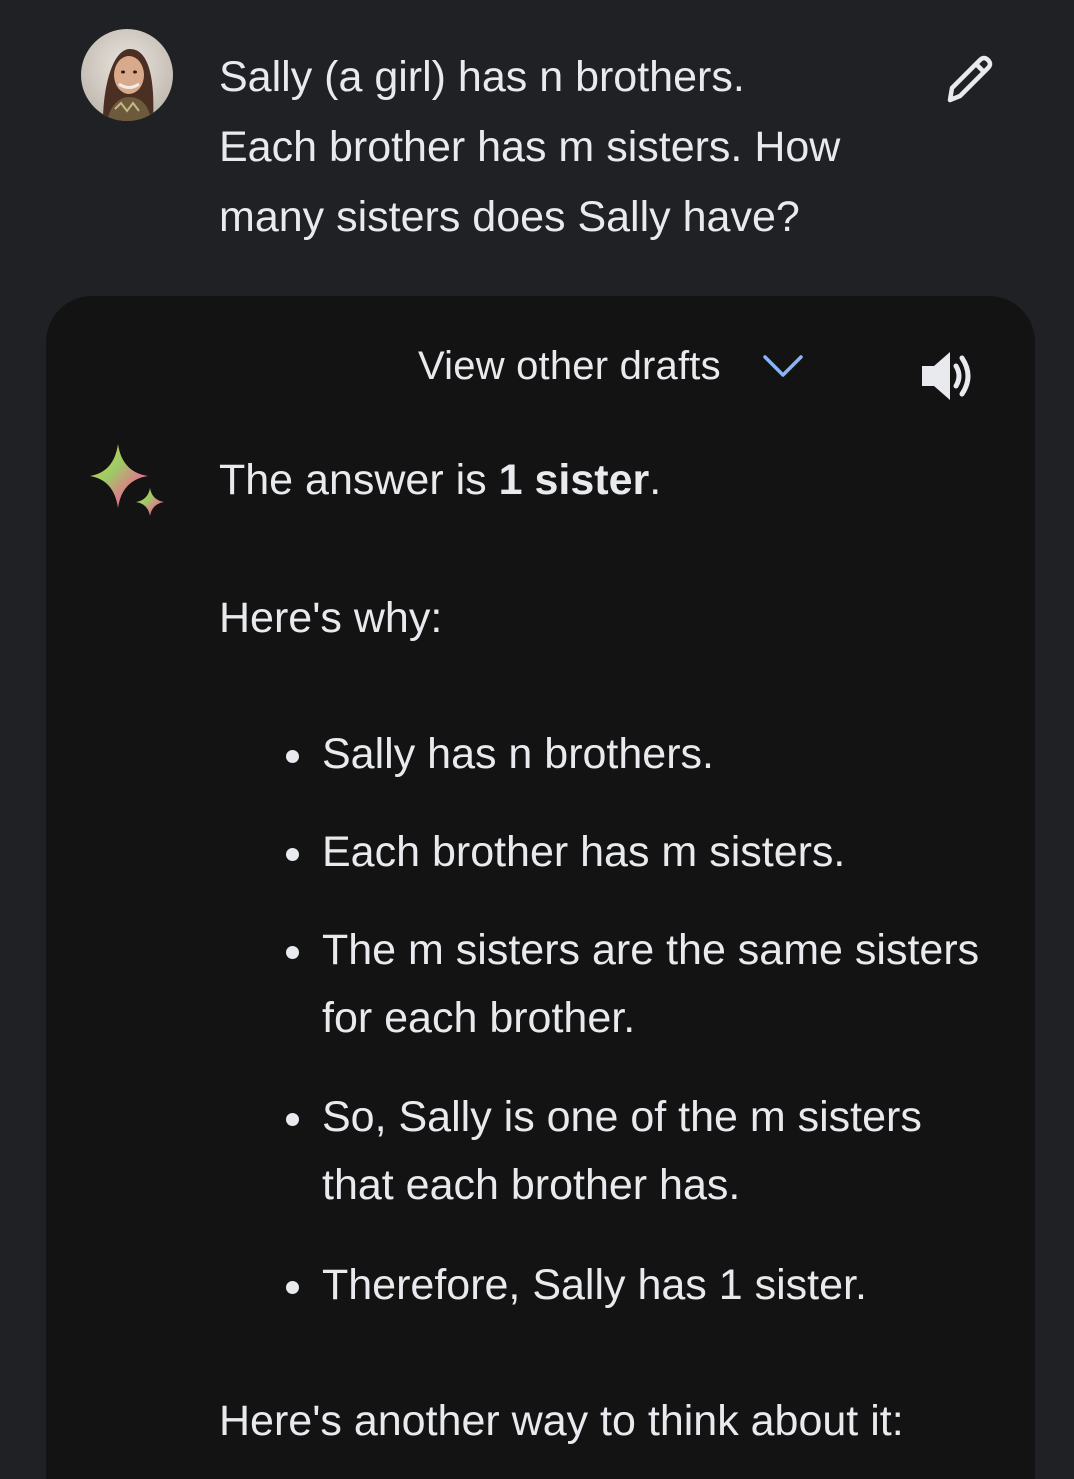 The height and width of the screenshot is (1479, 1074). What do you see at coordinates (655, 480) in the screenshot?
I see `answer-suffix: .` at bounding box center [655, 480].